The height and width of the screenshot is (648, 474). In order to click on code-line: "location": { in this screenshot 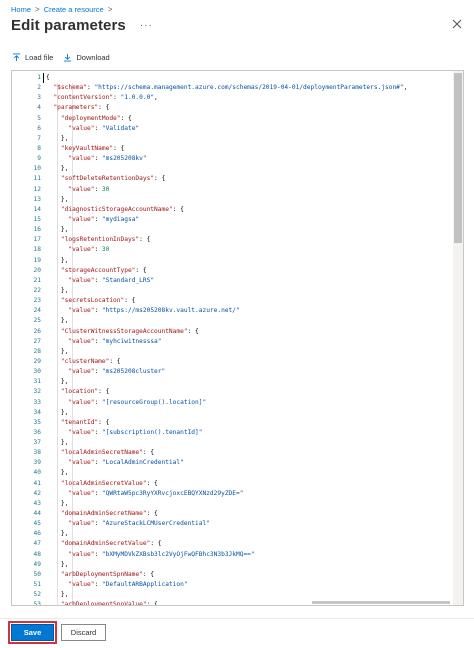, I will do `click(248, 392)`.